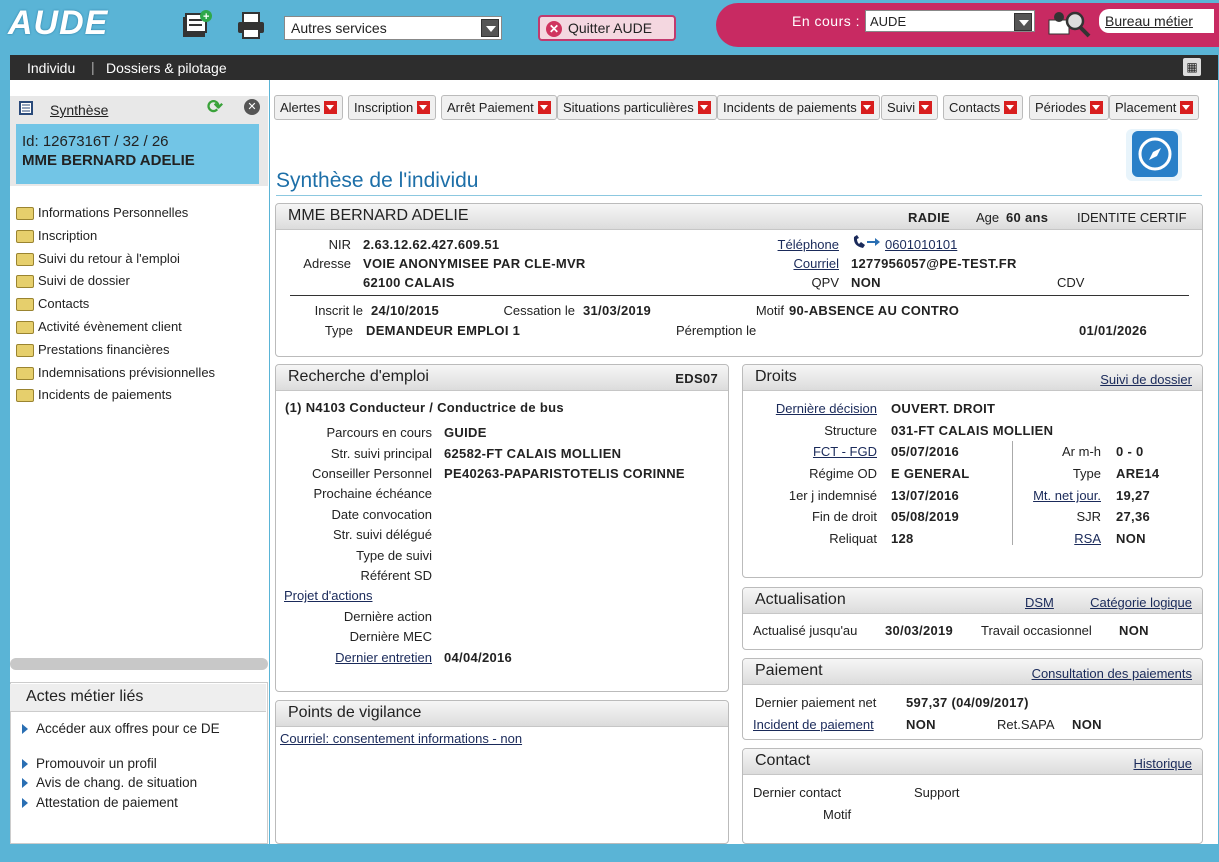 The width and height of the screenshot is (1219, 862). What do you see at coordinates (99, 327) in the screenshot?
I see `sidebar-item: Activité évènement client` at bounding box center [99, 327].